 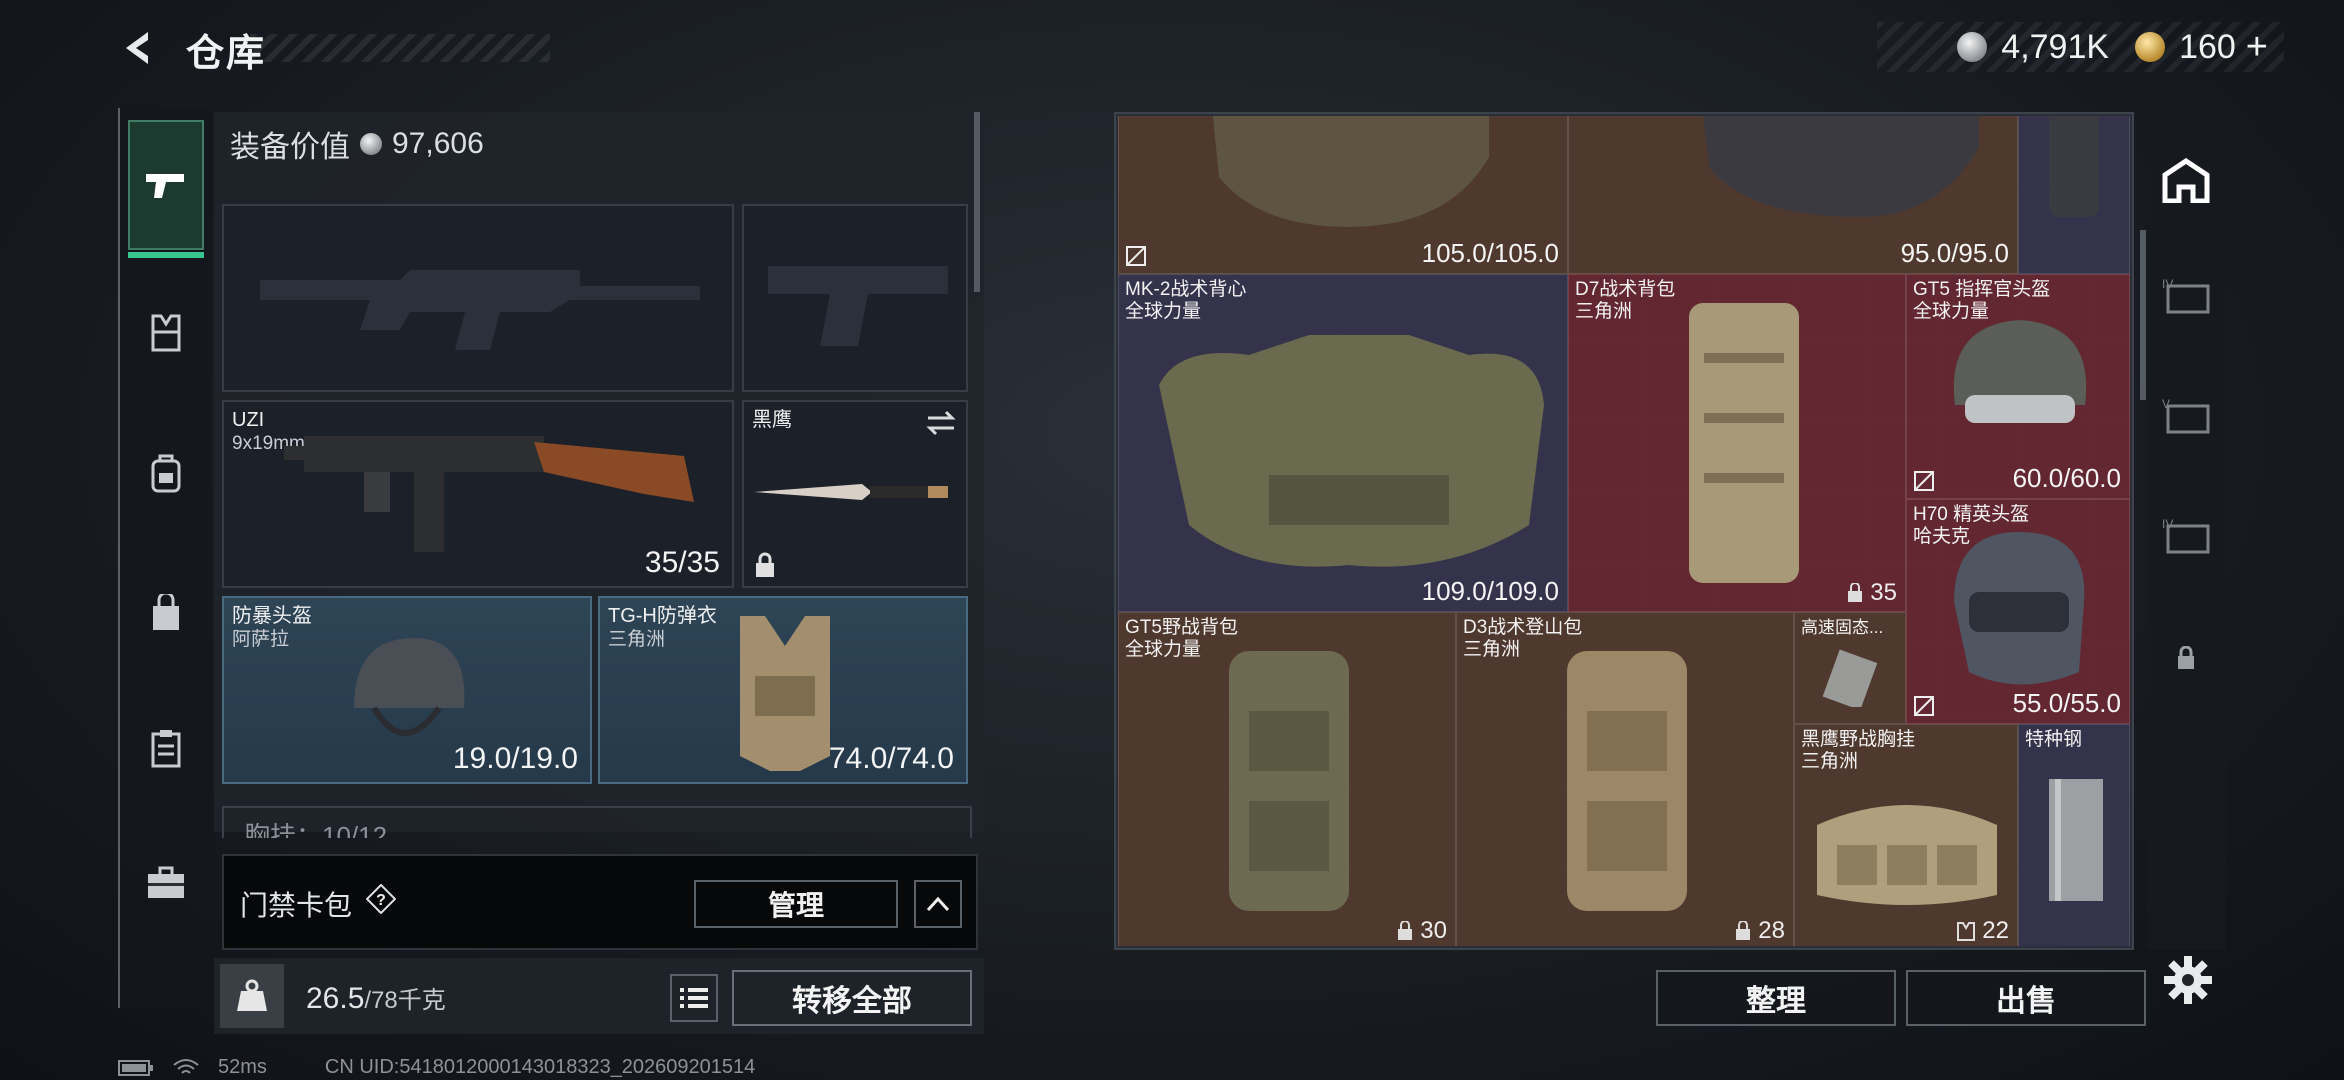 What do you see at coordinates (1433, 930) in the screenshot?
I see `item-capacity: 30` at bounding box center [1433, 930].